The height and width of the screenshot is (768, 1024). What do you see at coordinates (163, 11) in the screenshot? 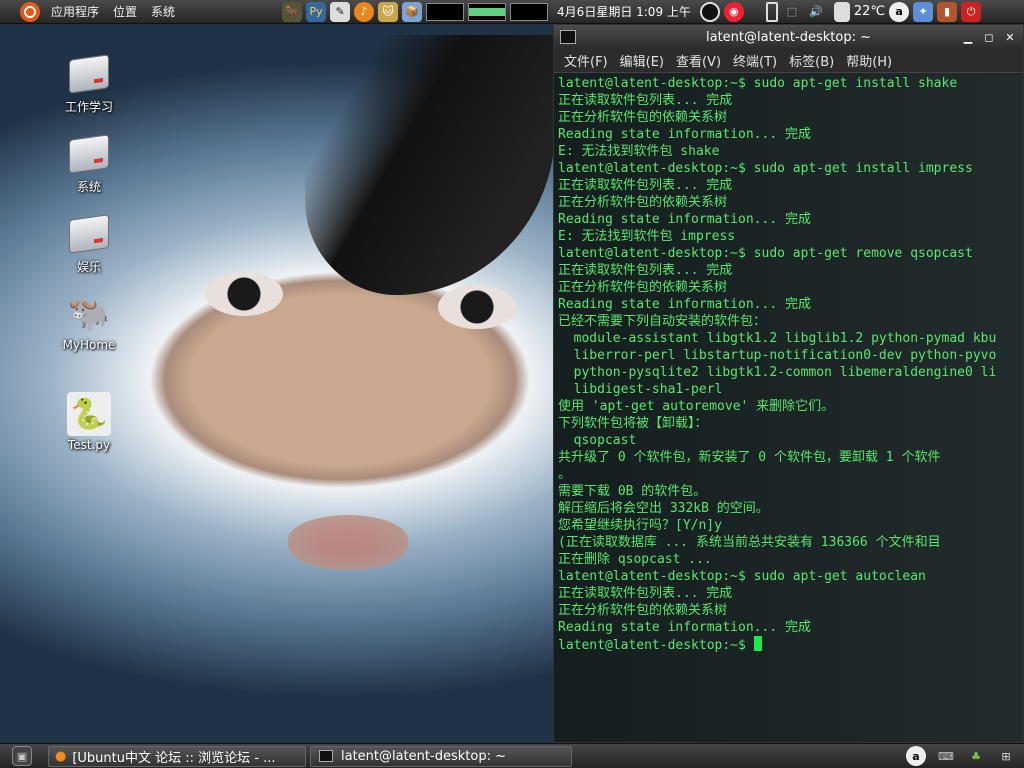
I see `menu-system: 系统` at bounding box center [163, 11].